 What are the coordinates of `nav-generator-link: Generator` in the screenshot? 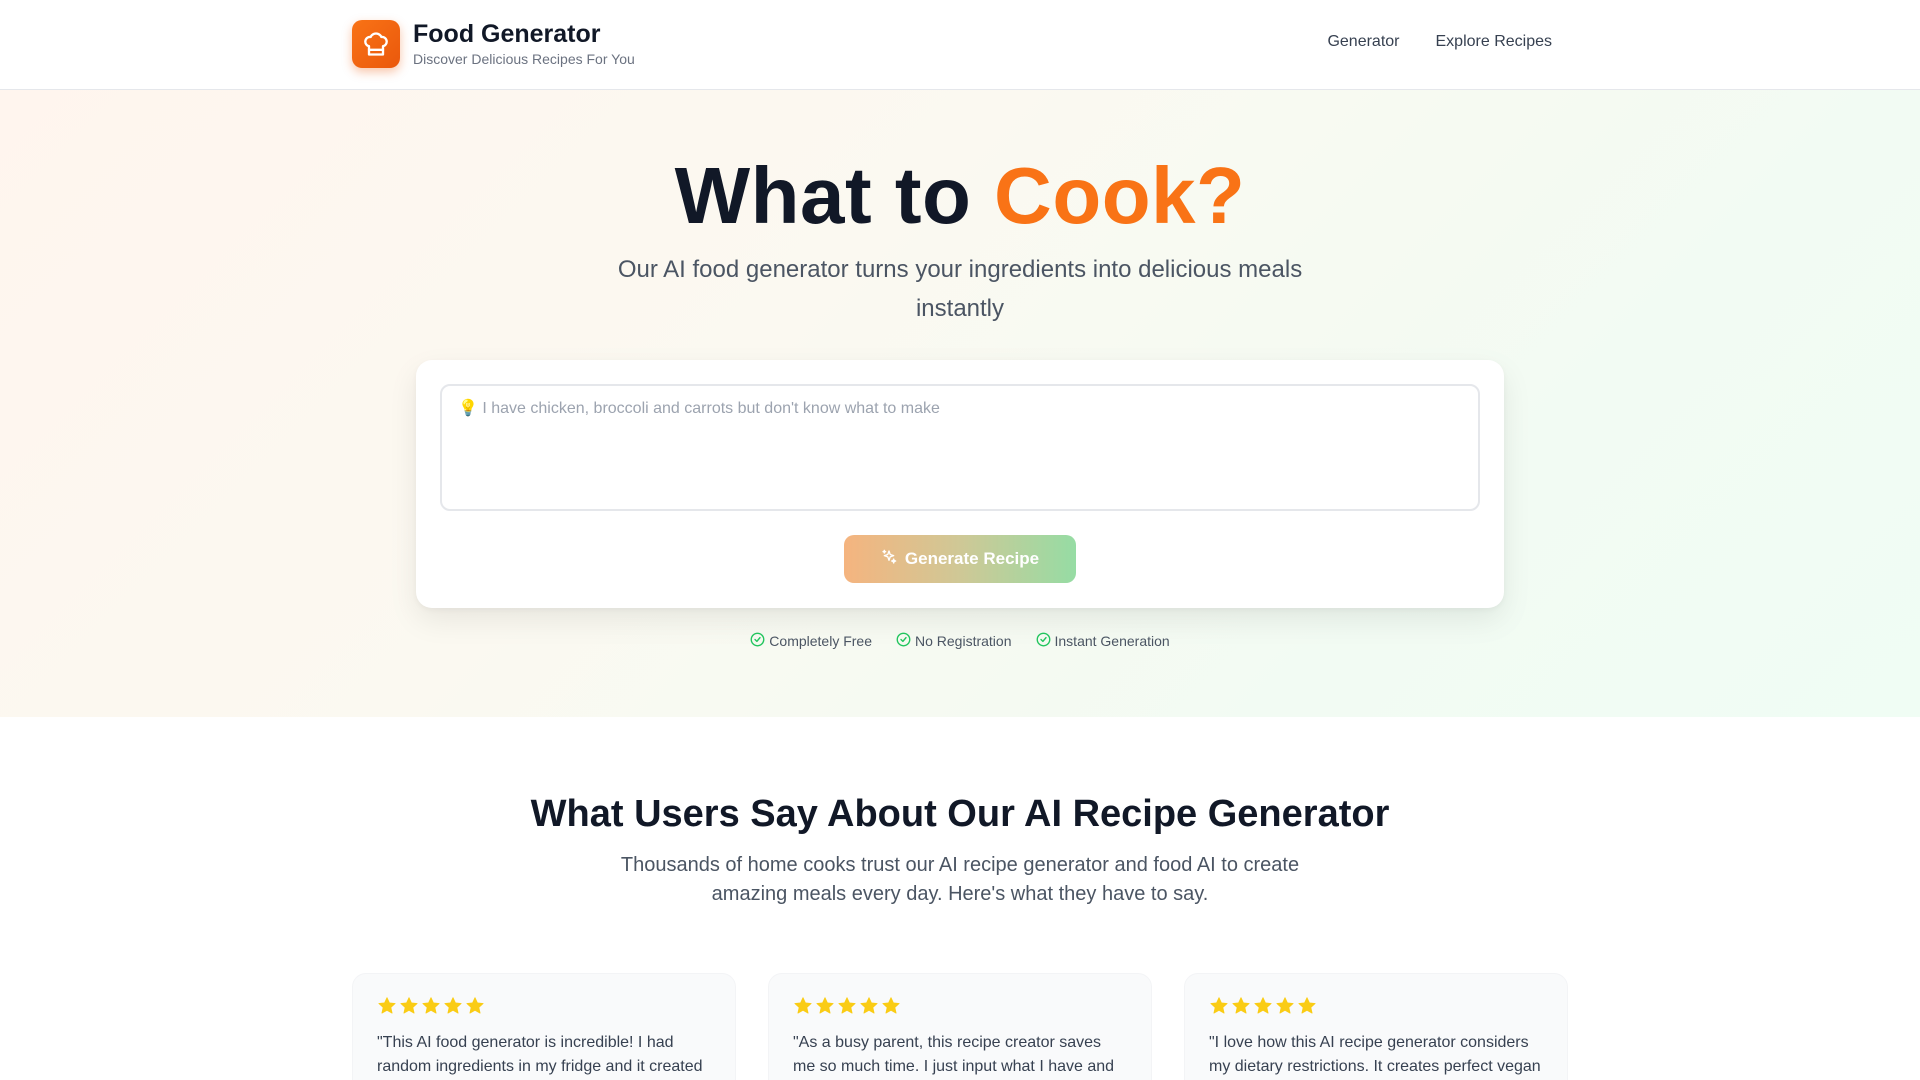 It's located at (1363, 42).